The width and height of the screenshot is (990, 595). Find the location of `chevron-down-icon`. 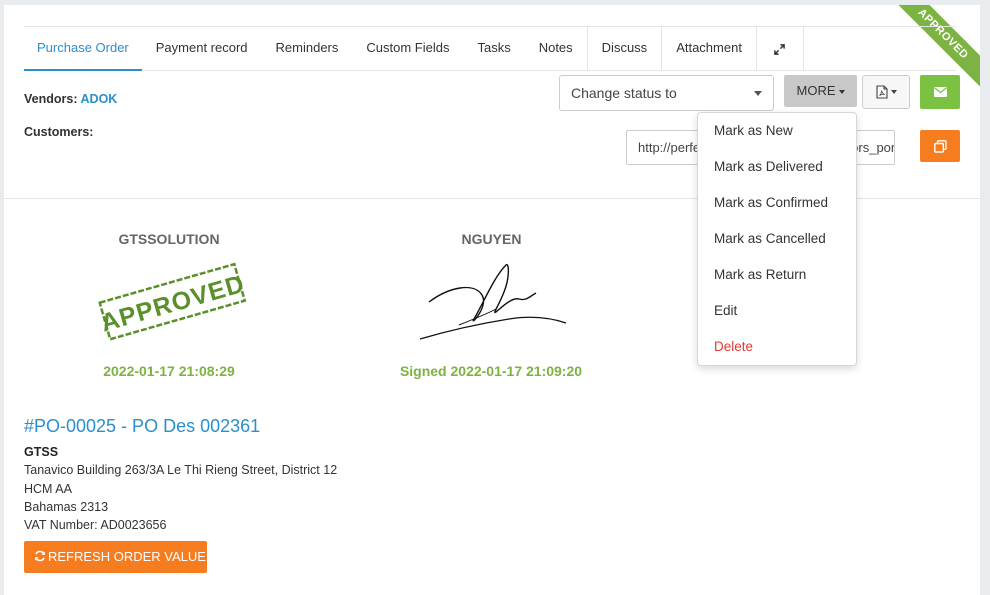

chevron-down-icon is located at coordinates (758, 93).